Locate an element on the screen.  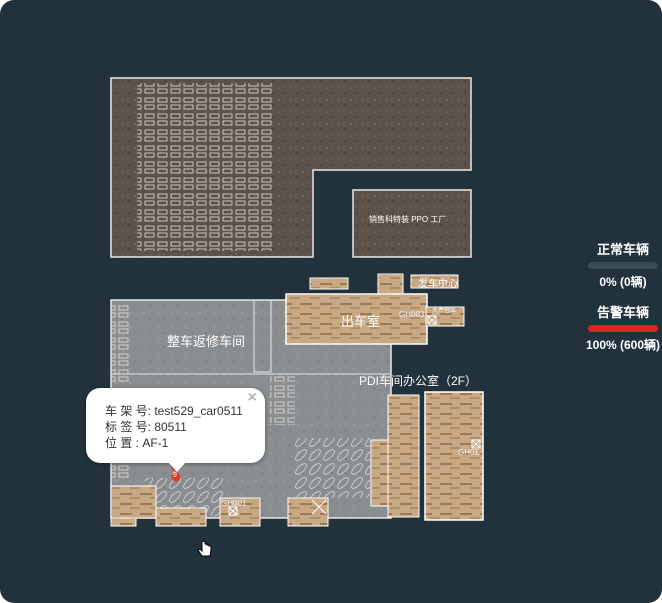
bottom-room-b is located at coordinates (181, 517).